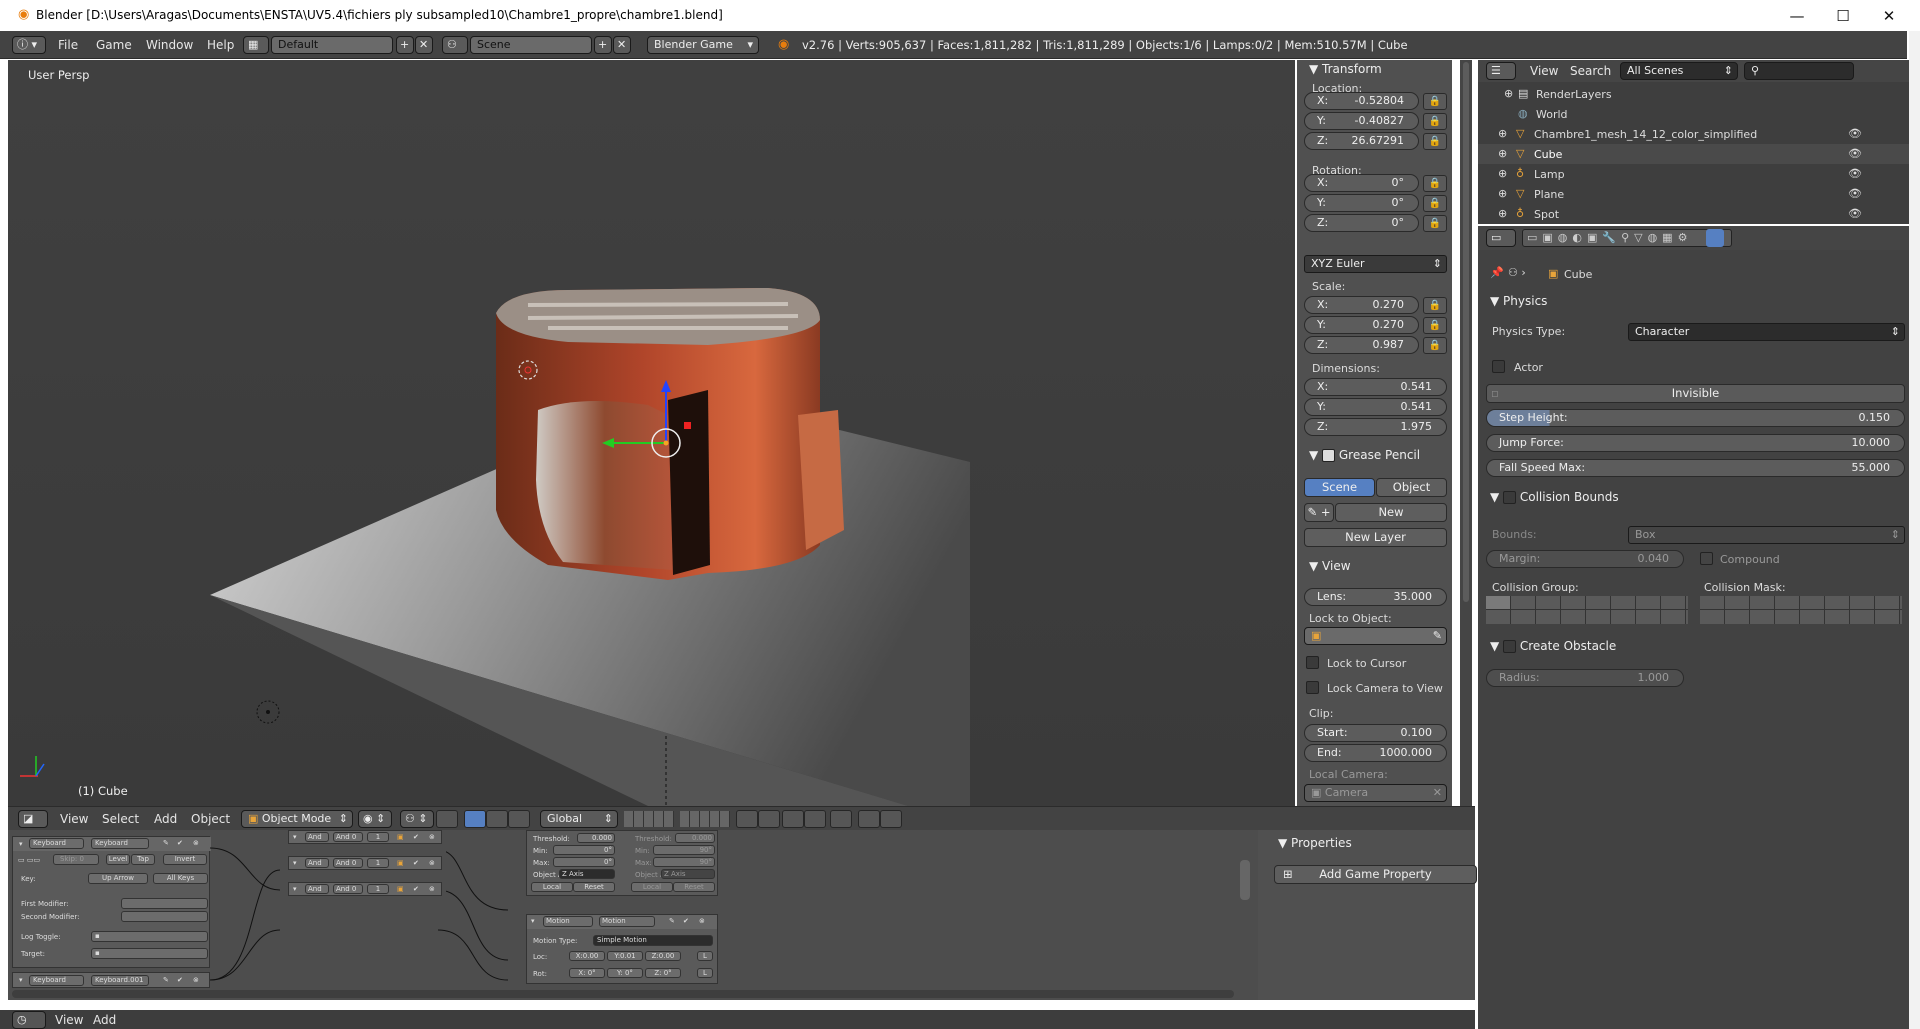 This screenshot has width=1920, height=1029. Describe the element at coordinates (552, 887) in the screenshot. I see `local-button: Local` at that location.